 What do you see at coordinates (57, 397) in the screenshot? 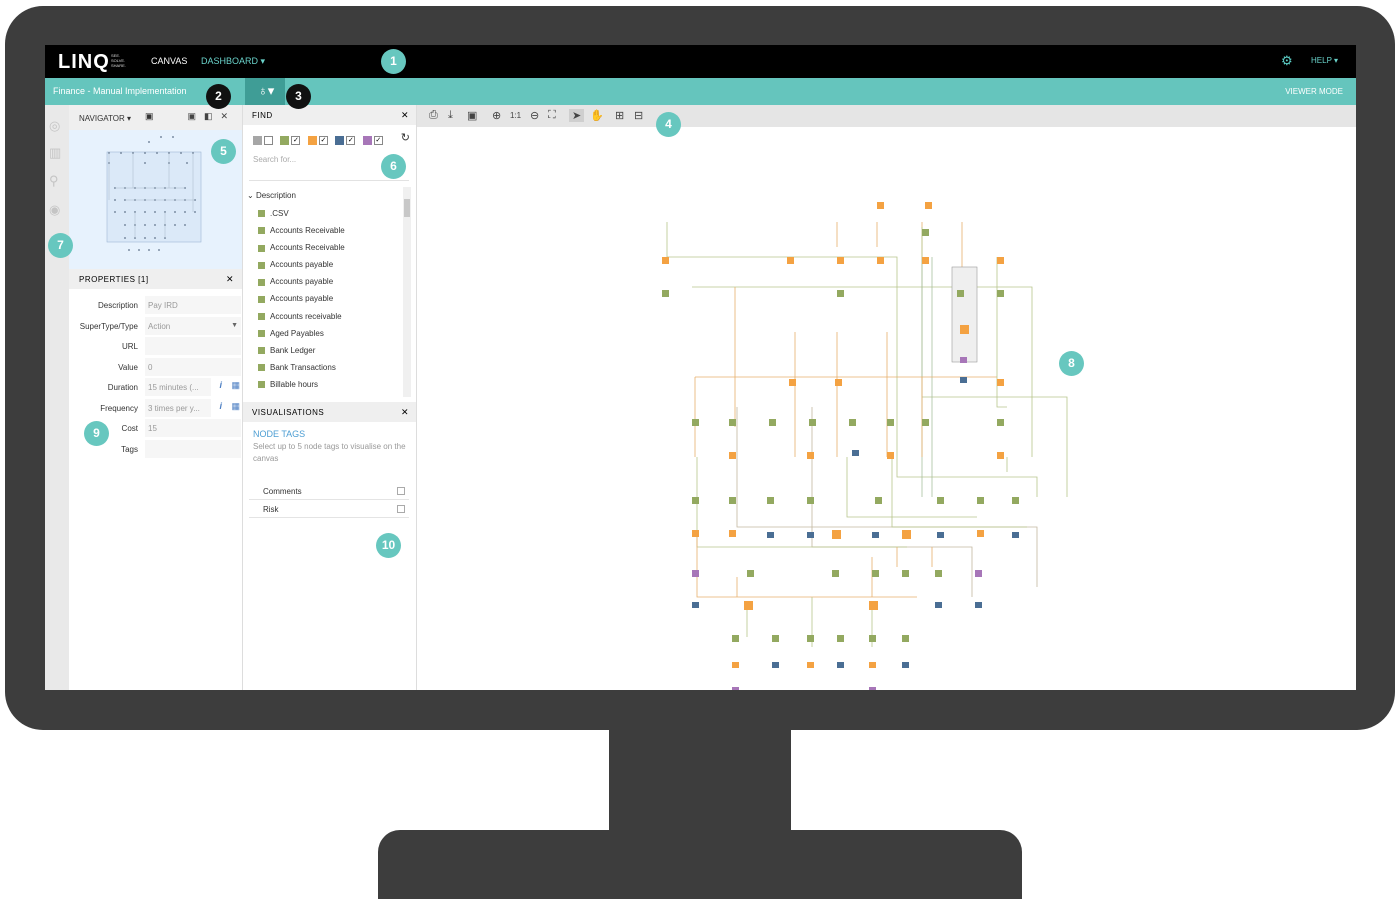
I see `left-icon-rail: ◎ ▥ ⚲ ◉` at bounding box center [57, 397].